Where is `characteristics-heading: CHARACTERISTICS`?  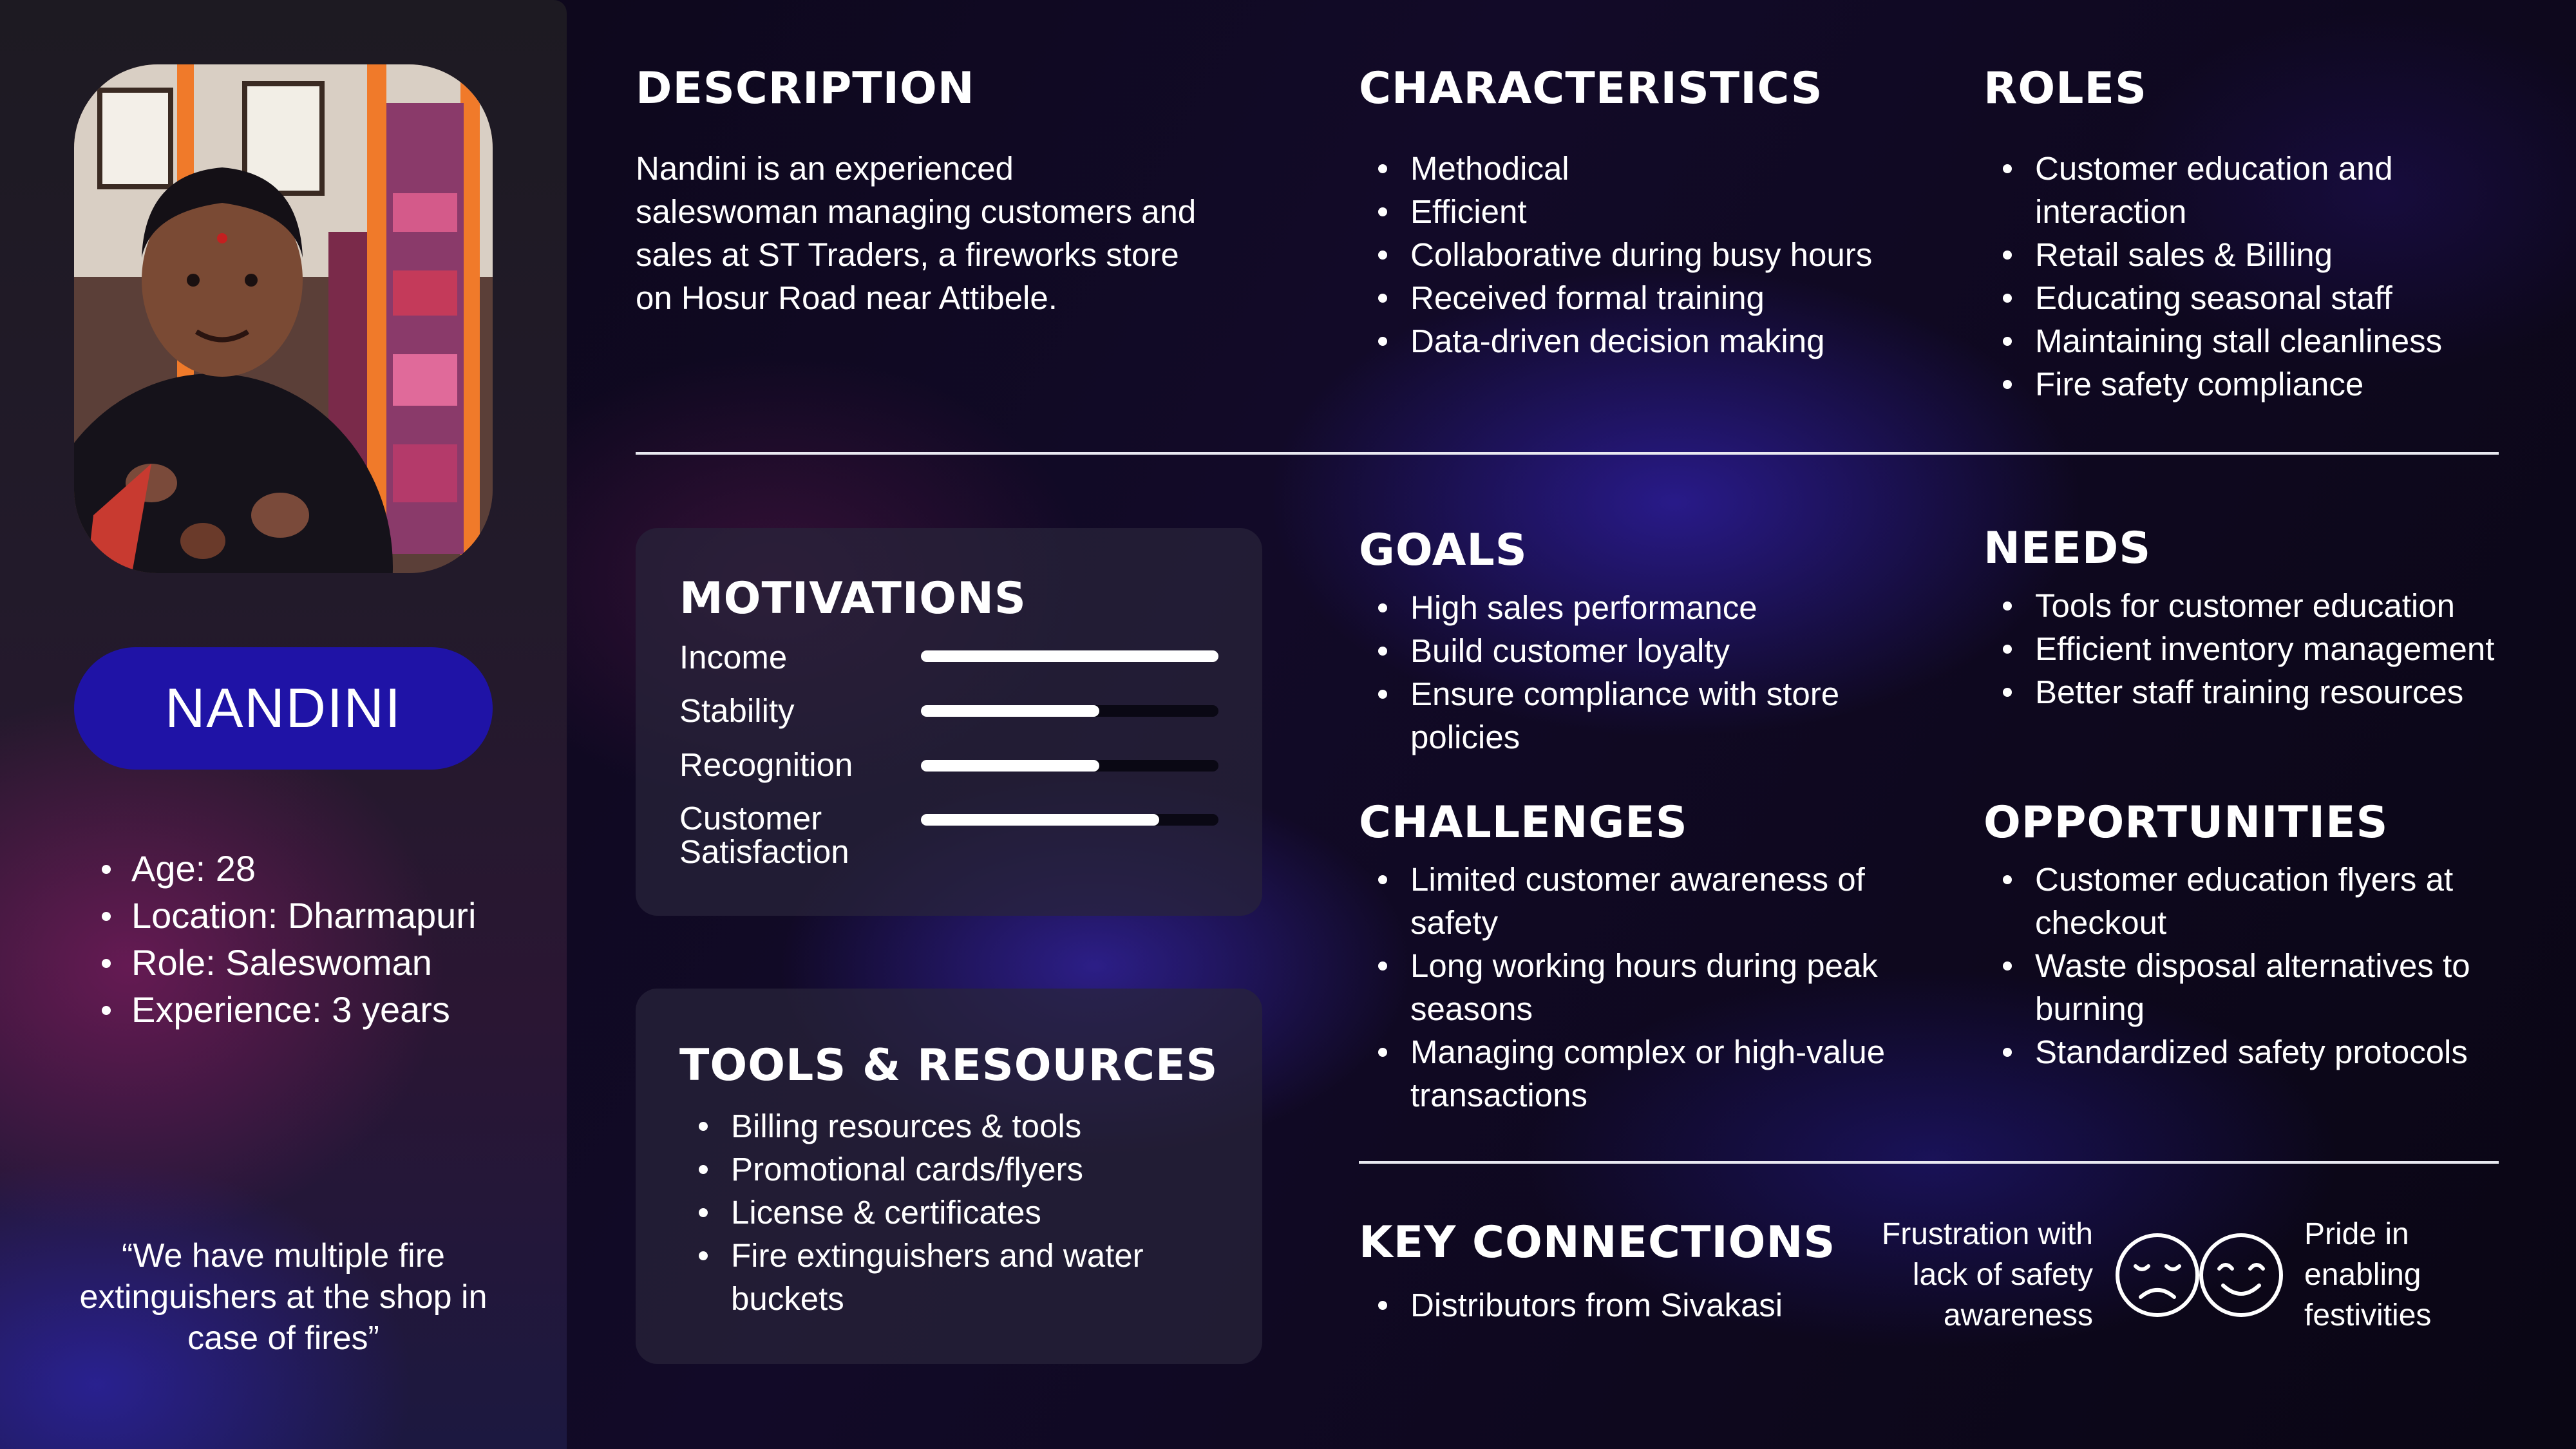
characteristics-heading: CHARACTERISTICS is located at coordinates (1591, 88).